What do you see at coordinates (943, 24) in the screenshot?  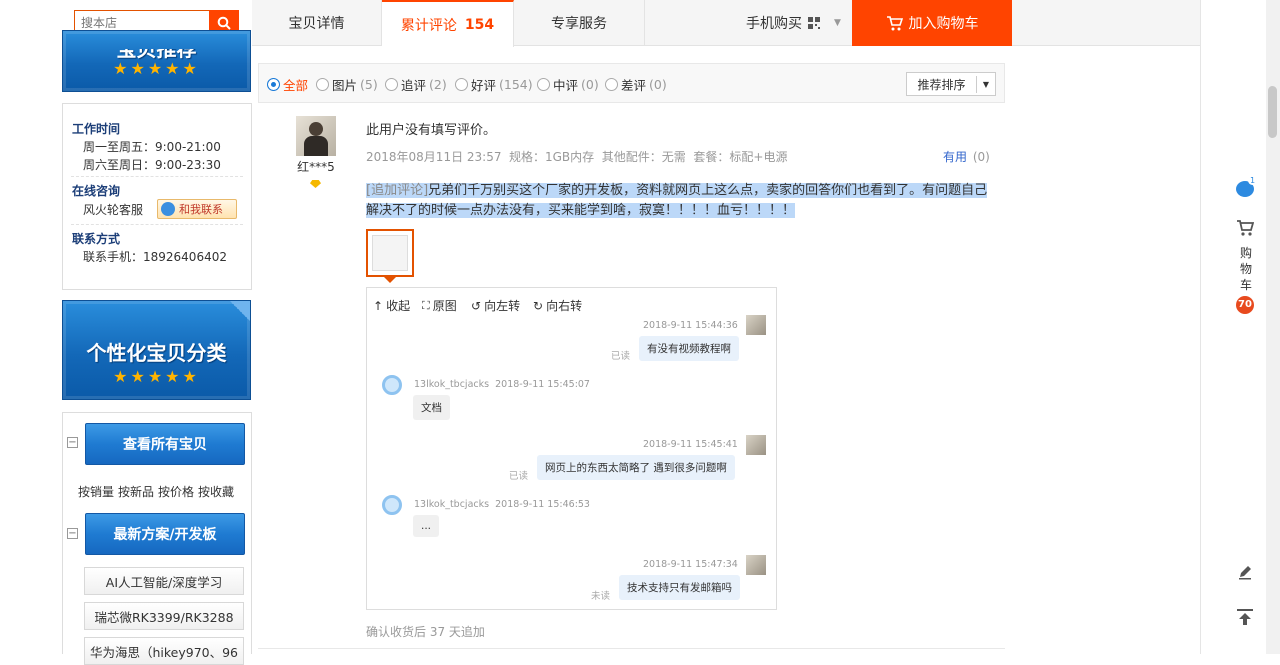 I see `add-to-cart-label: 加入购物车` at bounding box center [943, 24].